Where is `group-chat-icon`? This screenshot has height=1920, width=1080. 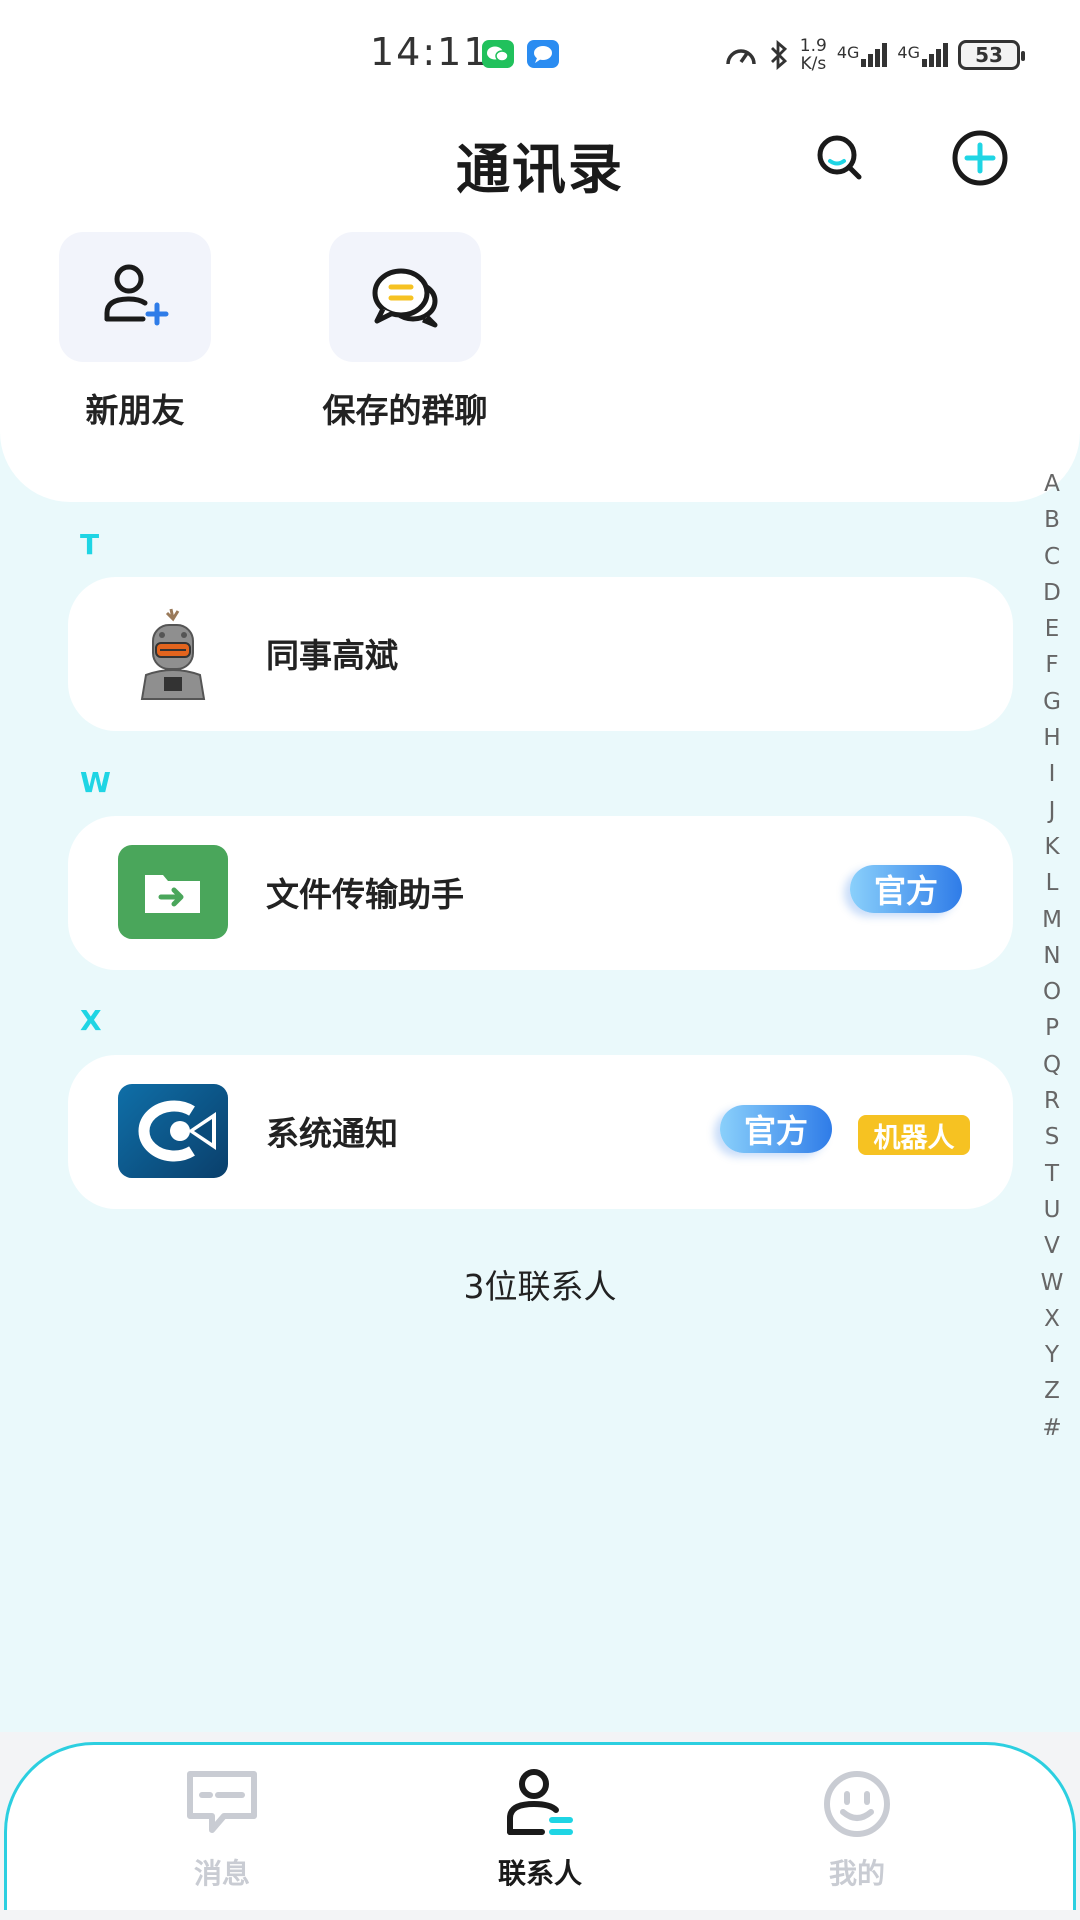 group-chat-icon is located at coordinates (405, 298).